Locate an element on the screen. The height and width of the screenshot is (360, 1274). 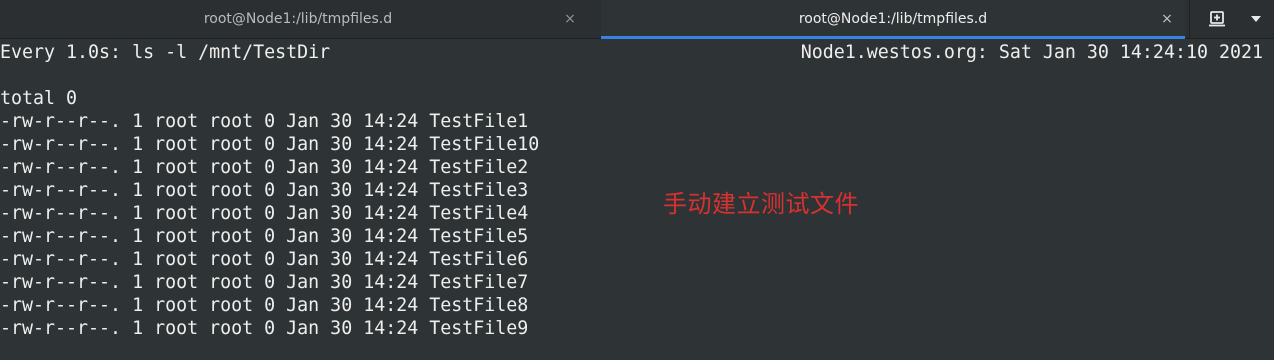
tab-2: root@Node1:/lib/tmpfiles.d × is located at coordinates (893, 19).